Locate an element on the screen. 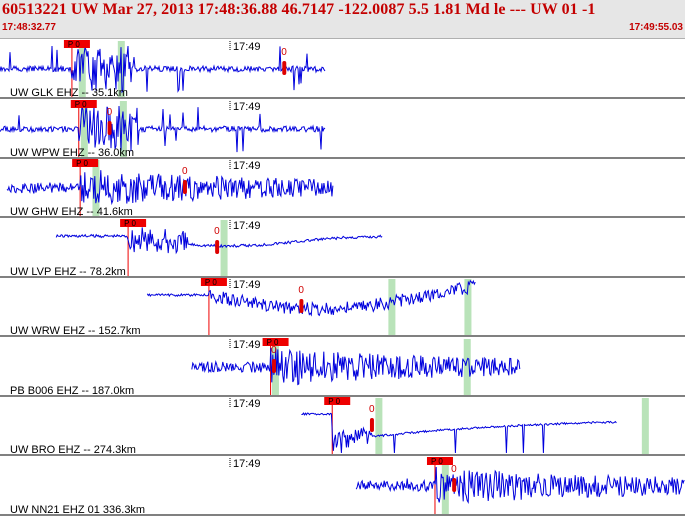 This screenshot has width=685, height=518. trace-label: UW BRO EHZ -- 274.3km is located at coordinates (73, 450).